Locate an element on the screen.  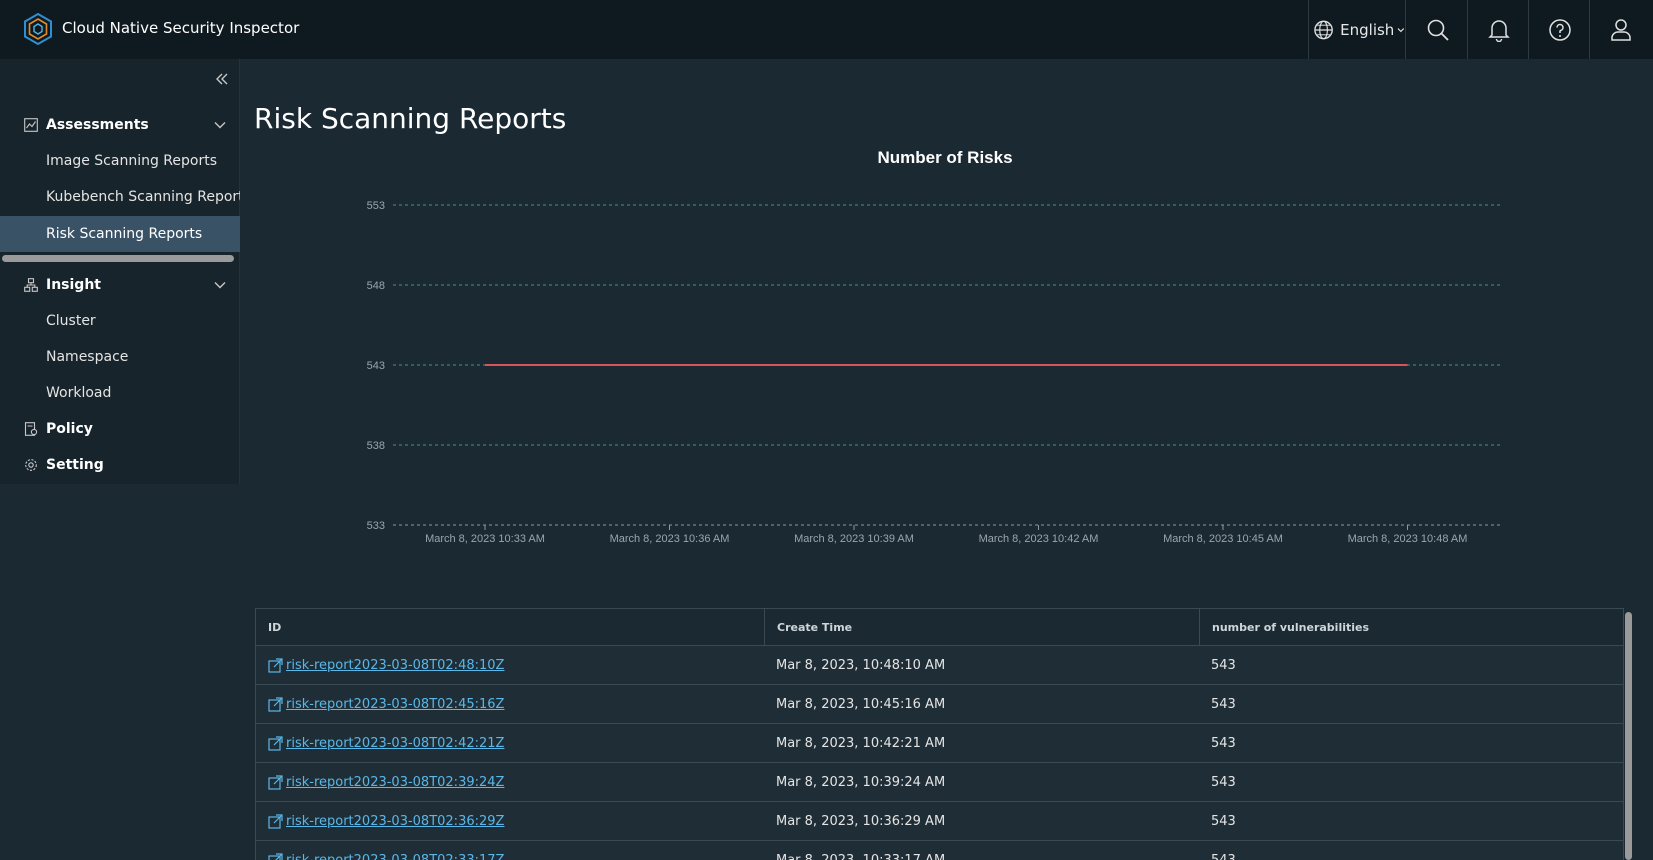
nav-group-label: Policy is located at coordinates (69, 429).